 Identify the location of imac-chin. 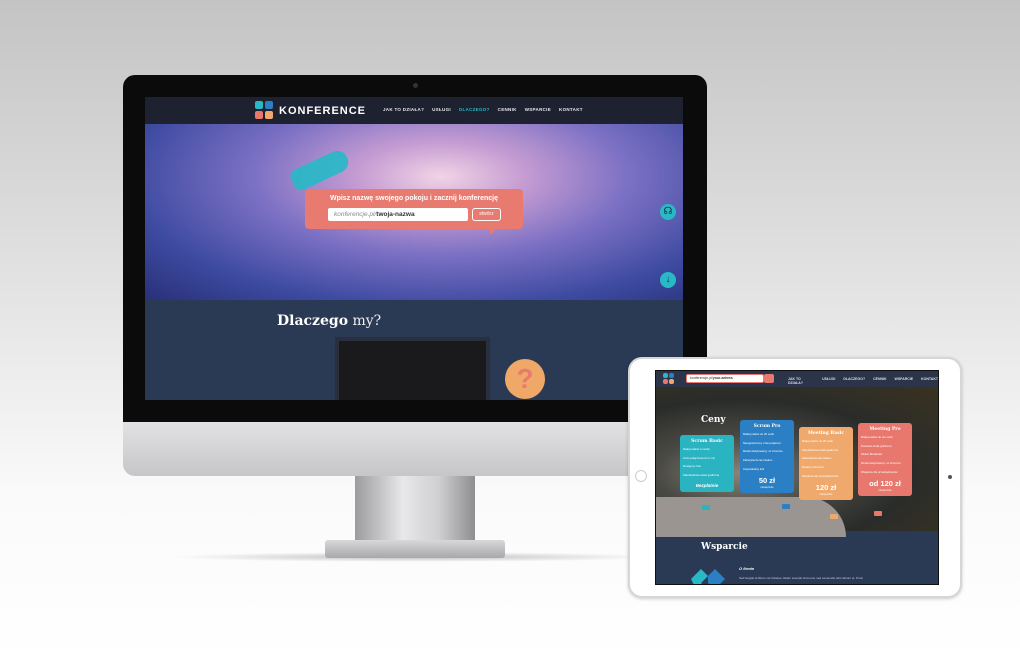
(415, 449).